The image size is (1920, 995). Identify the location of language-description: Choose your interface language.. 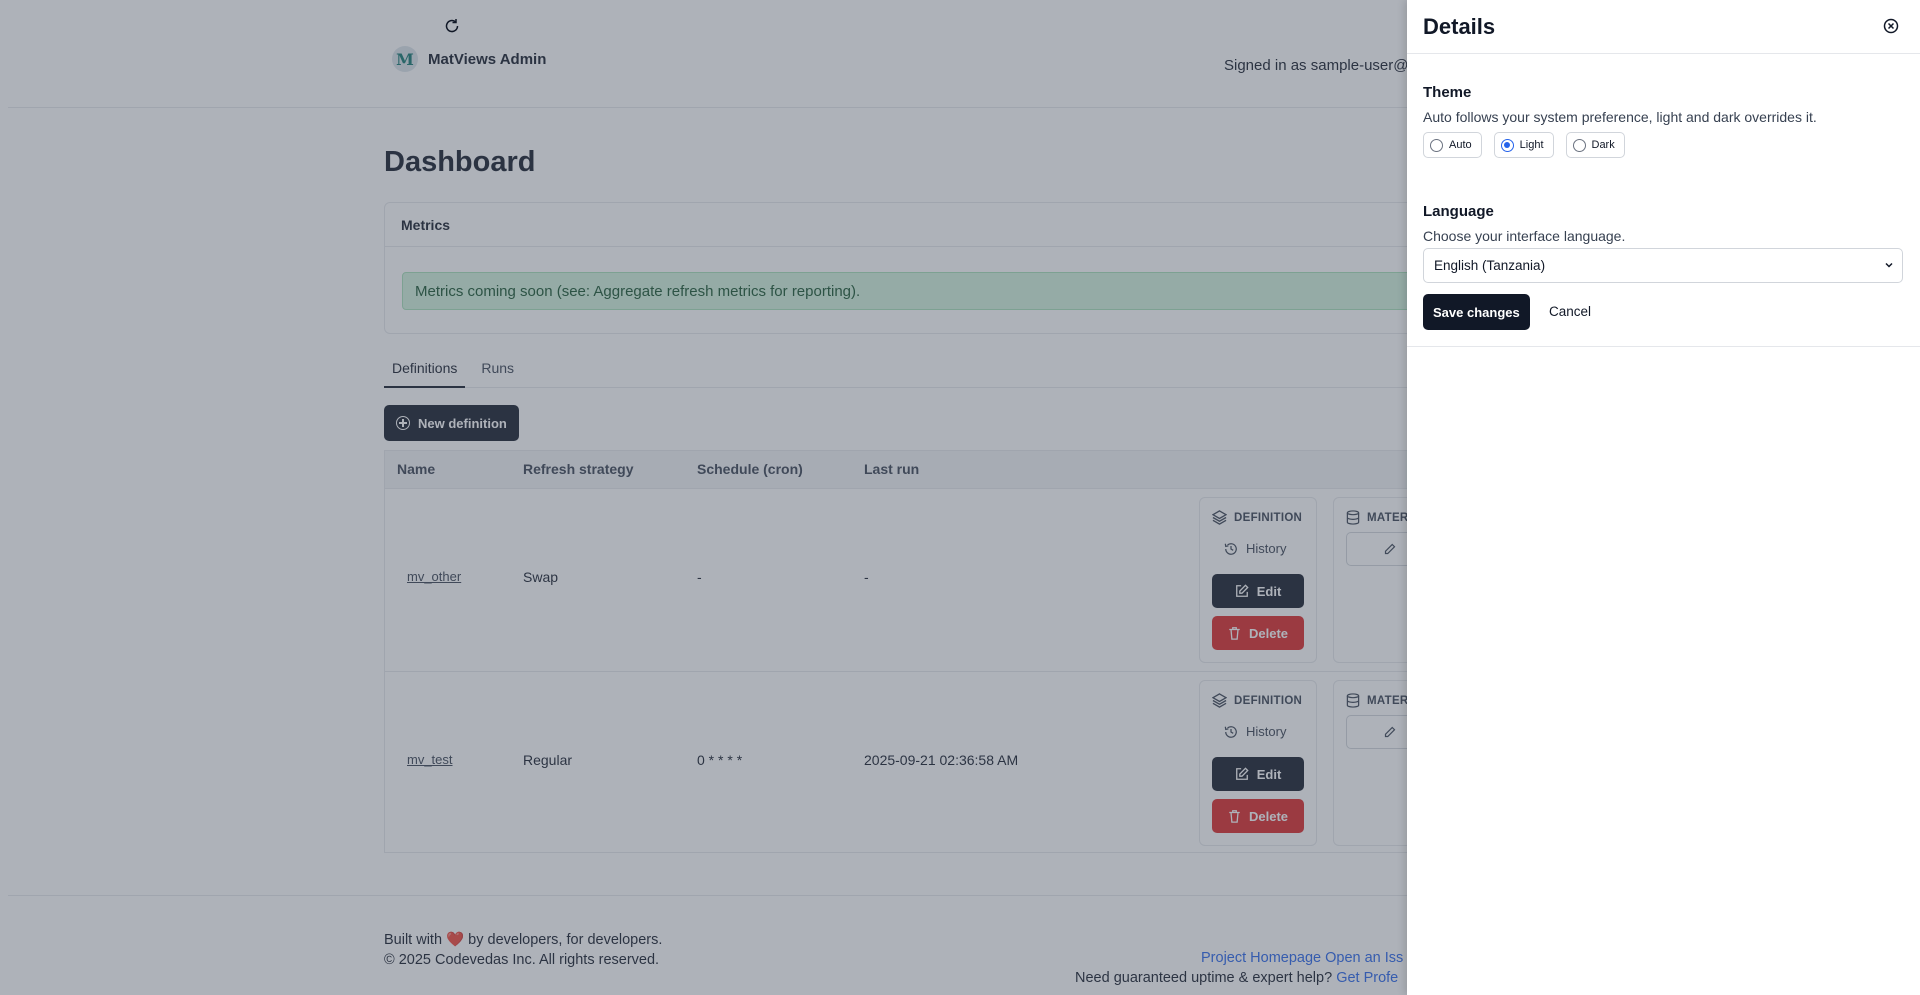
(1524, 236).